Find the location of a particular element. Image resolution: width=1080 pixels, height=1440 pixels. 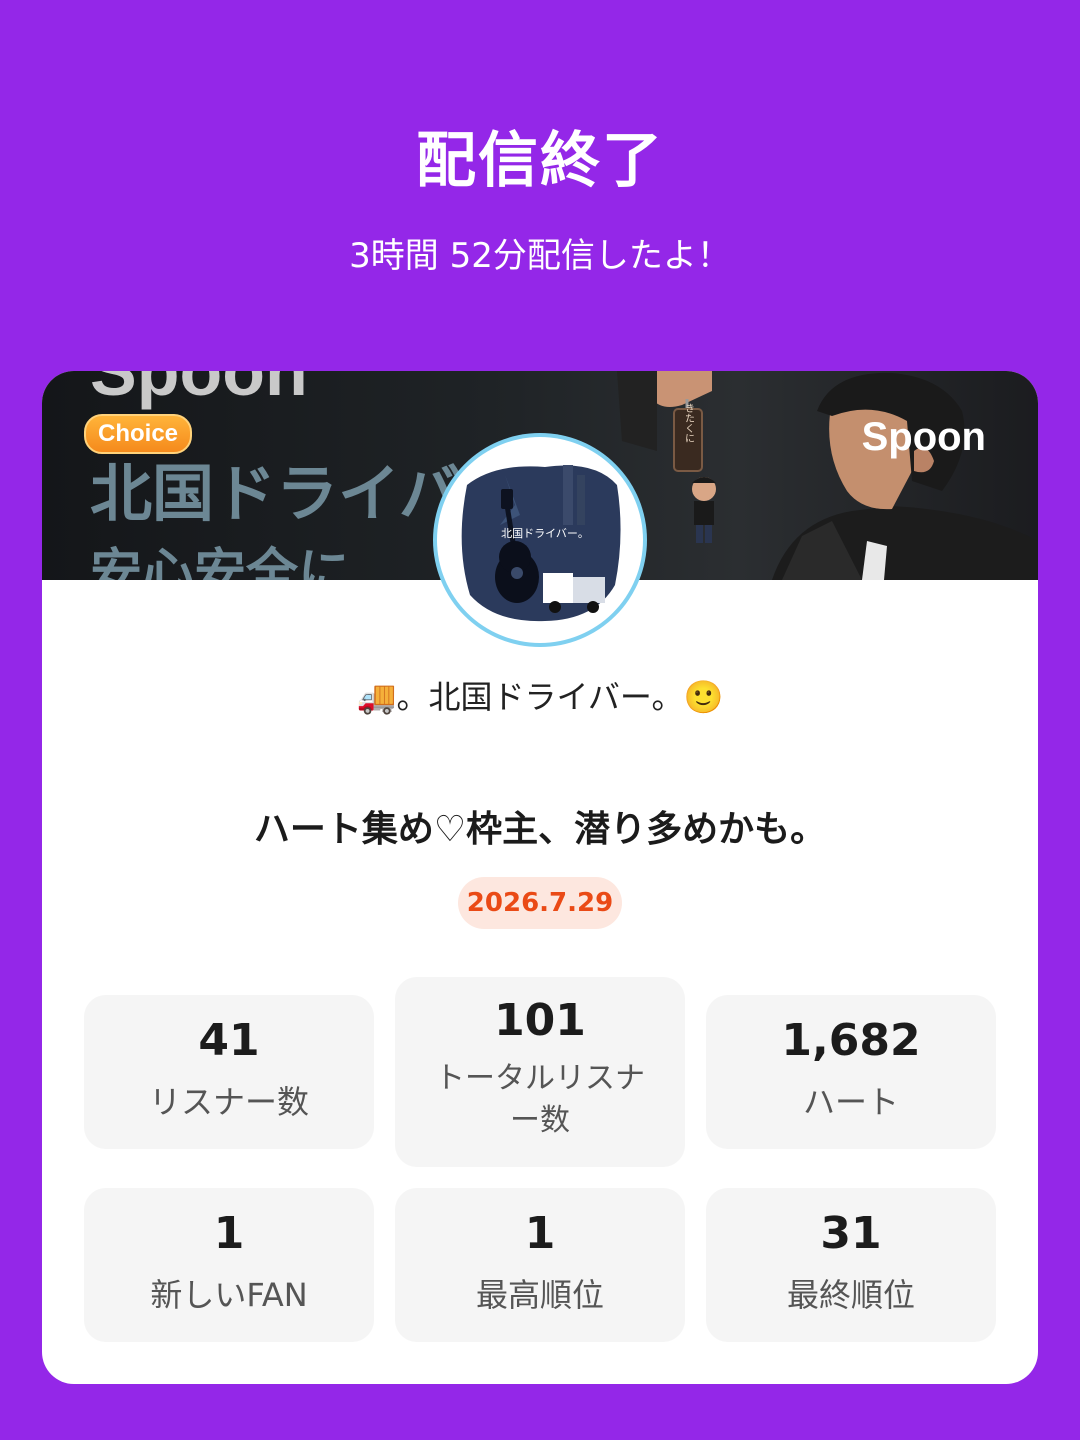

avatar: 北国ドライバー。 is located at coordinates (540, 540).